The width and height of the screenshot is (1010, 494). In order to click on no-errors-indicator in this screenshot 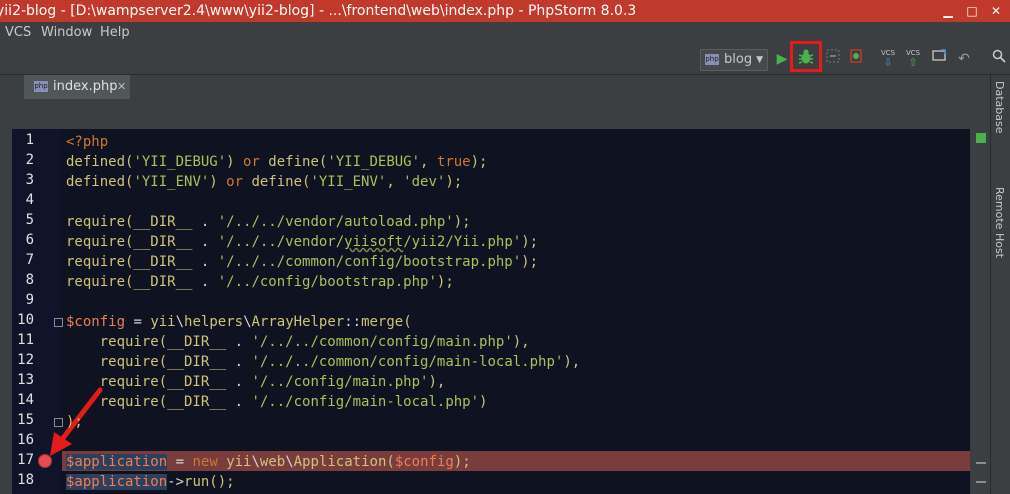, I will do `click(981, 138)`.